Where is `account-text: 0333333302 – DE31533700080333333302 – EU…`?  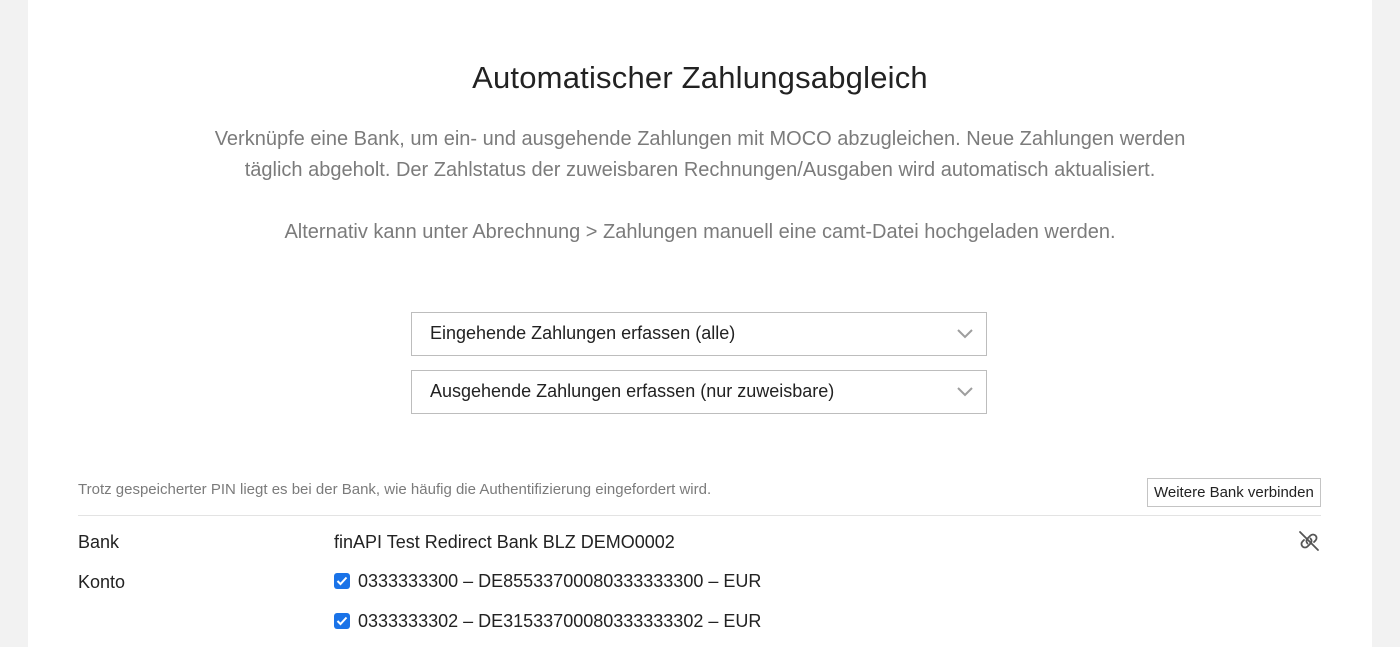 account-text: 0333333302 – DE31533700080333333302 – EU… is located at coordinates (560, 621).